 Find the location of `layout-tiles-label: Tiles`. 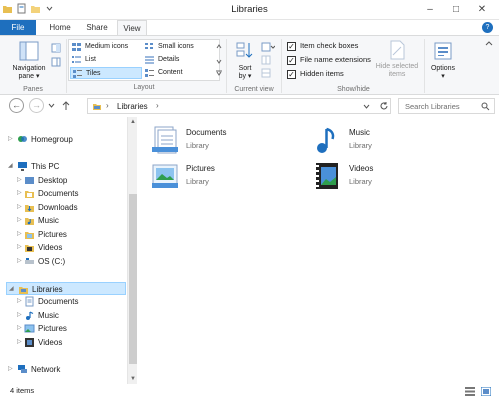

layout-tiles-label: Tiles is located at coordinates (93, 73).